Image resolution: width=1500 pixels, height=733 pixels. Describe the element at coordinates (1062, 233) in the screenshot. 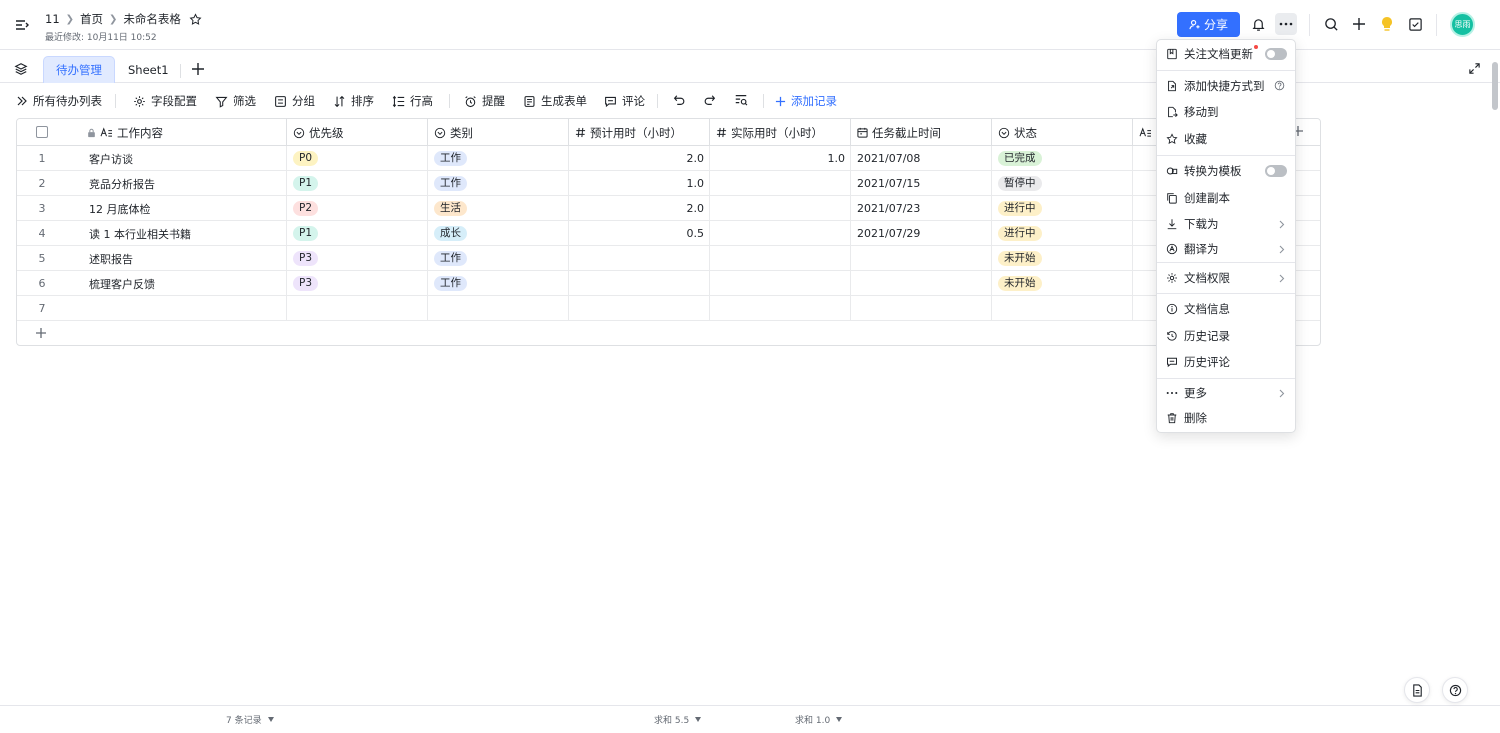

I see `cell-status: 进行中` at that location.